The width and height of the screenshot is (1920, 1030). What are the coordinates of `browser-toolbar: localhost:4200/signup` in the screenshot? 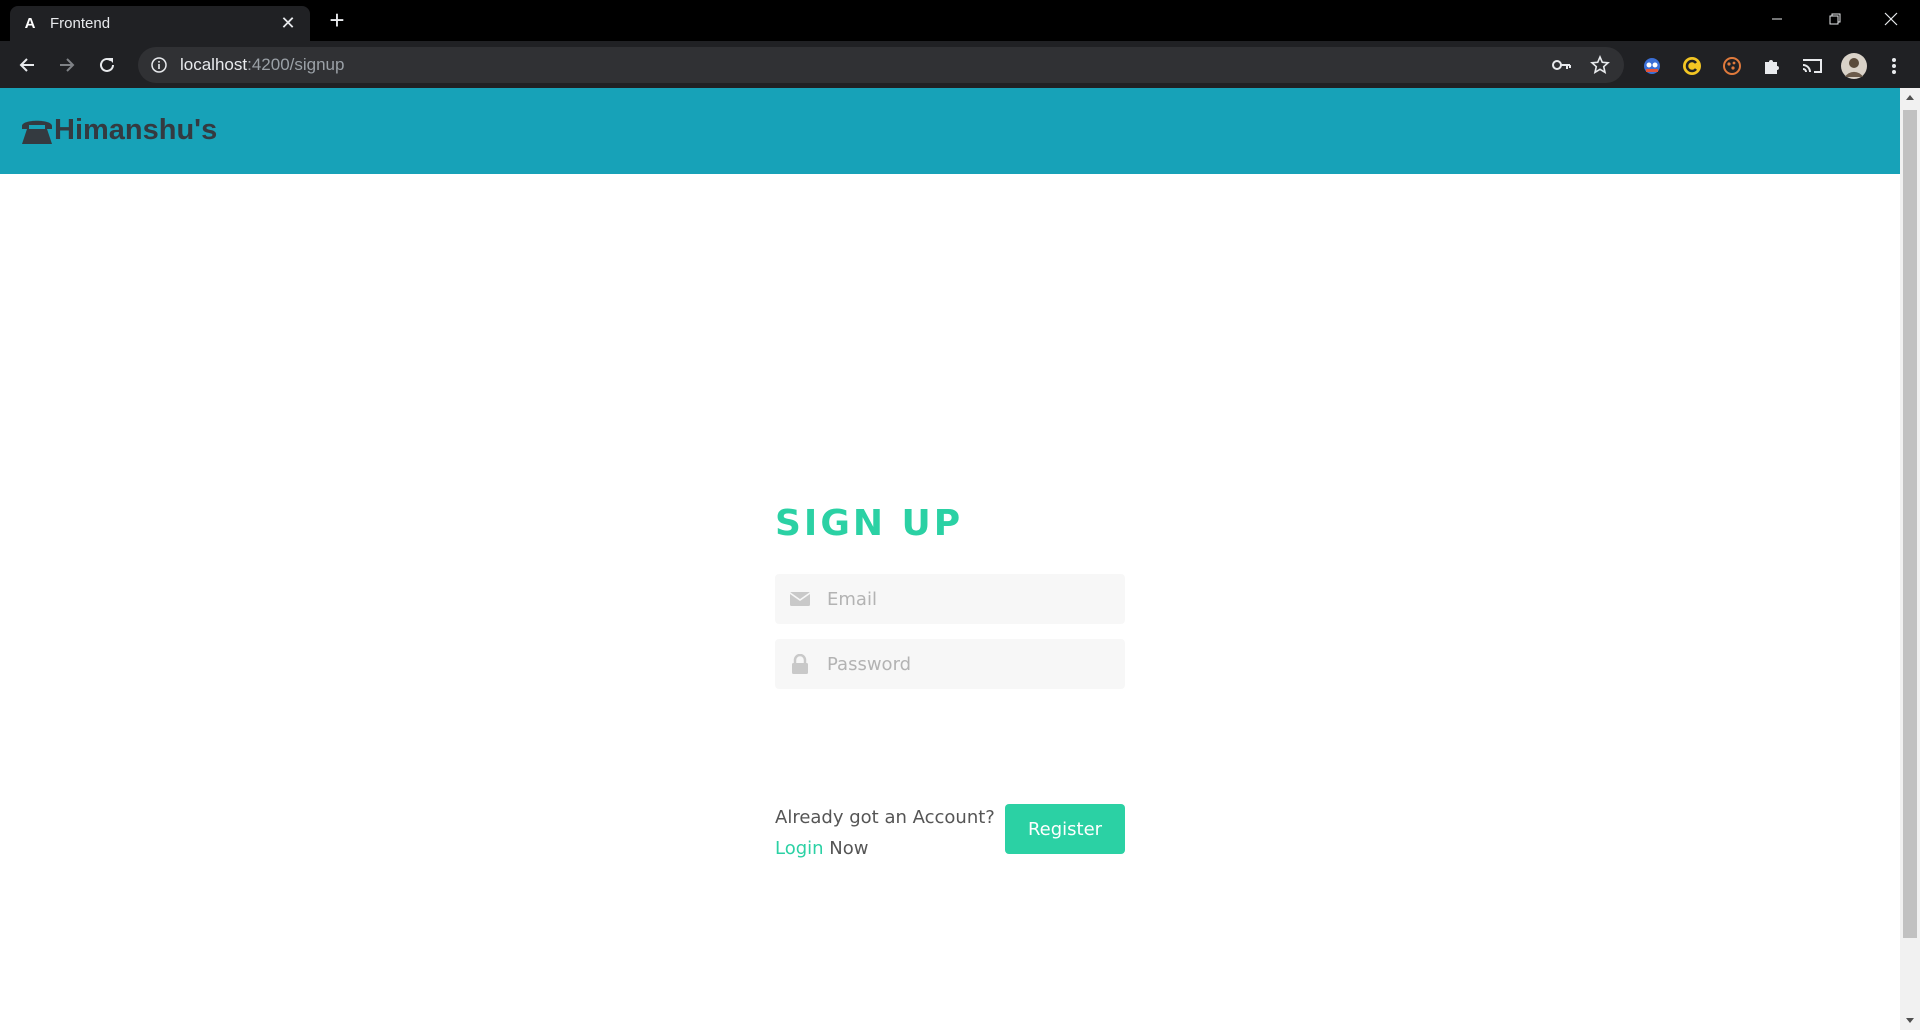 It's located at (960, 64).